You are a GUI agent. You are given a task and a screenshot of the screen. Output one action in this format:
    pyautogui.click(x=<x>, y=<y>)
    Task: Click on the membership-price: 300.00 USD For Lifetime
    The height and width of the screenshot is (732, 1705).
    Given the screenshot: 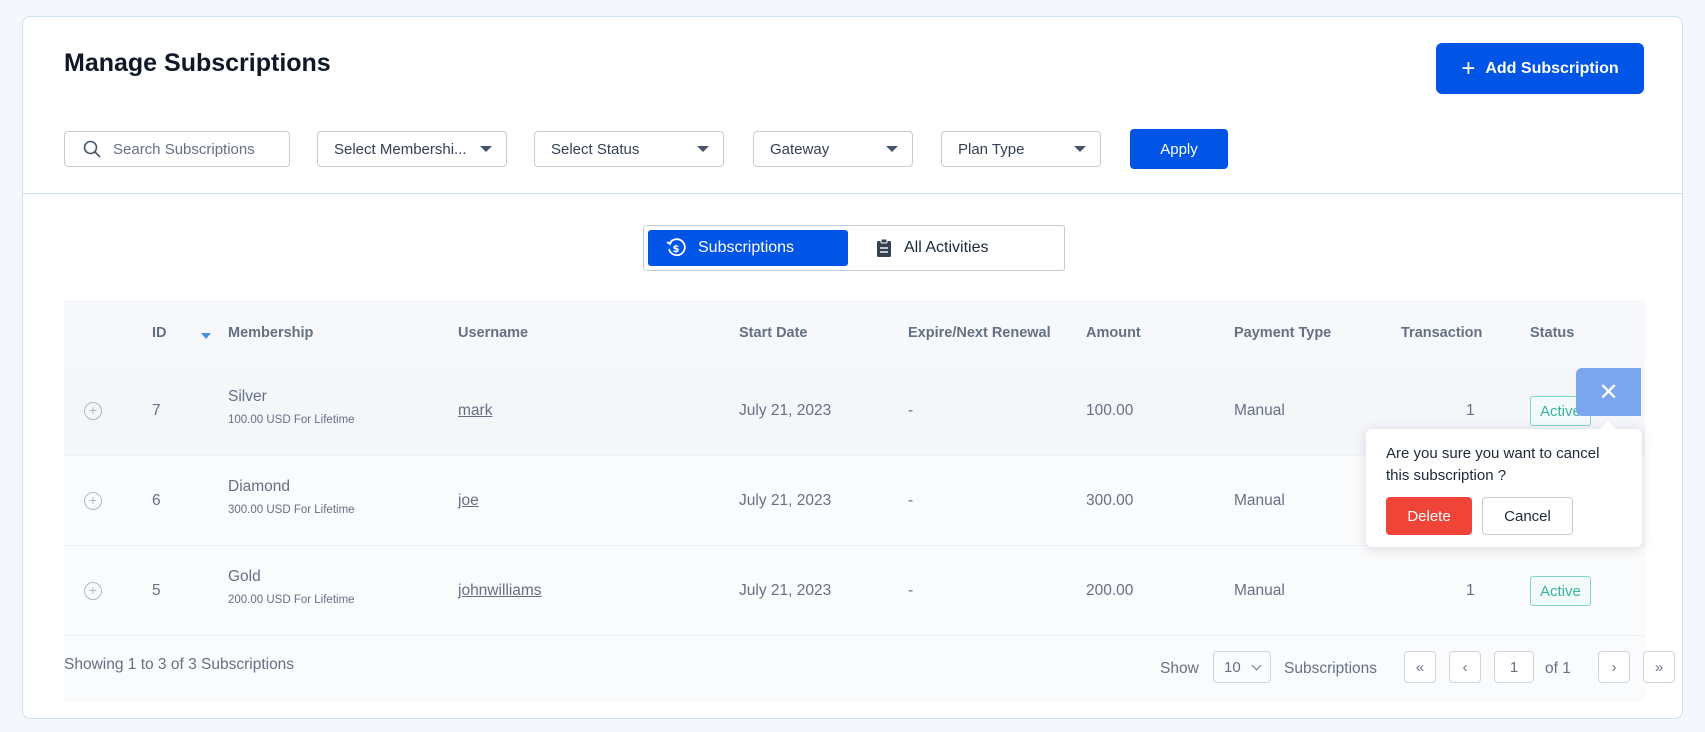 What is the action you would take?
    pyautogui.click(x=291, y=510)
    